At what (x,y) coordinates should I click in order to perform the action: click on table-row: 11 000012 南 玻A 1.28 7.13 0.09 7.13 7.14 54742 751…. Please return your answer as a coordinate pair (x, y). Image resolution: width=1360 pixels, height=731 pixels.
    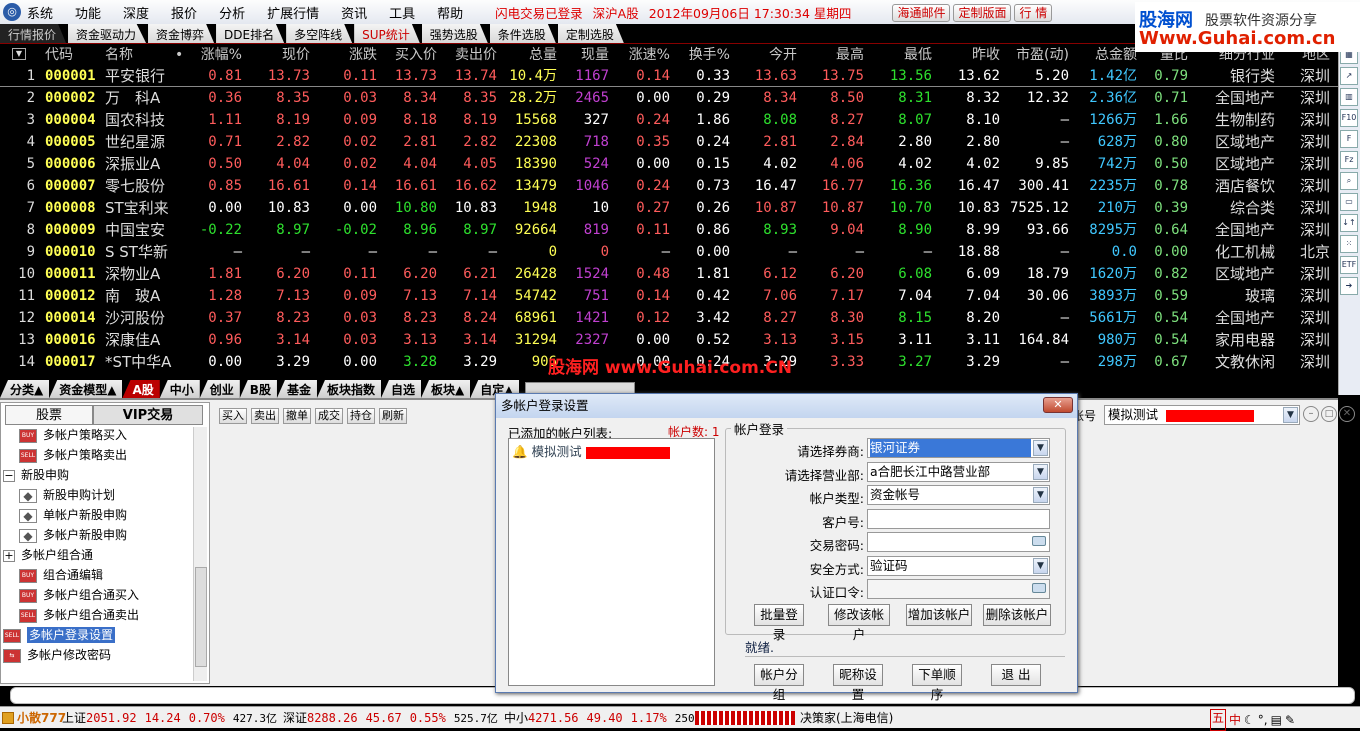
    Looking at the image, I should click on (669, 296).